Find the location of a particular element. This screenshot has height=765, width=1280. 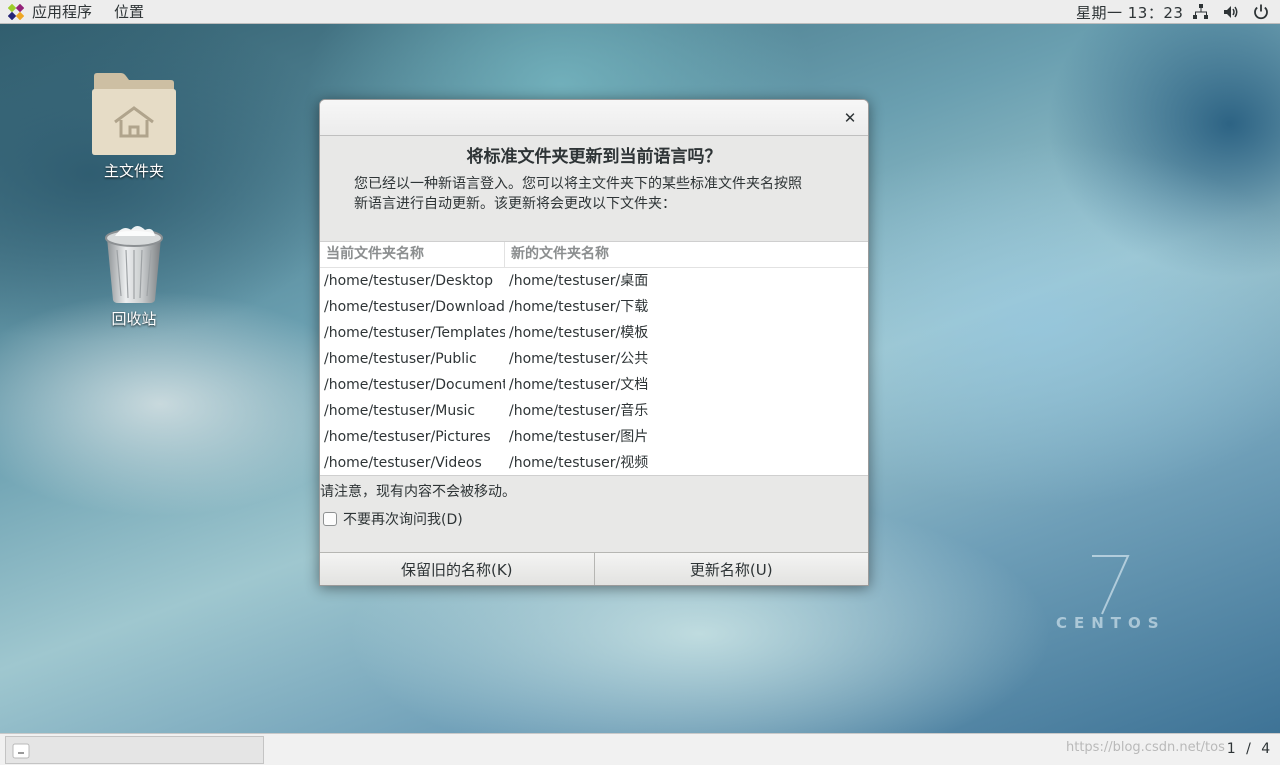

table-row: /home/testuser/Desktop /home/testuser/桌面 is located at coordinates (594, 281).